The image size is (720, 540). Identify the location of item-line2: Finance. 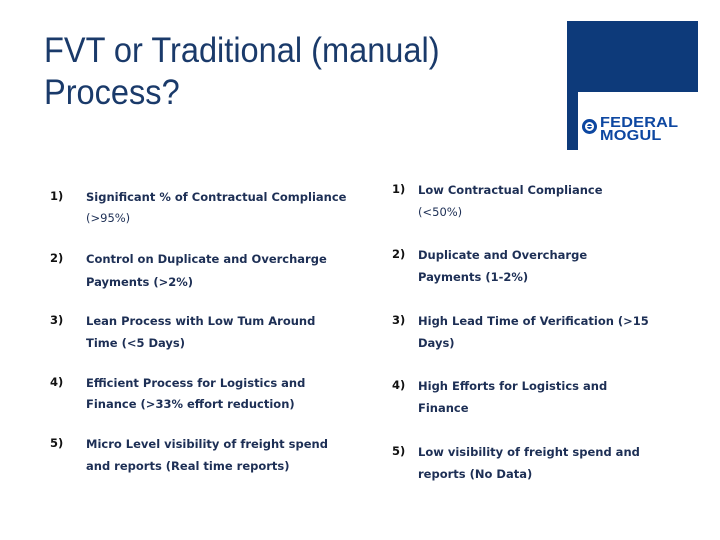
(443, 408).